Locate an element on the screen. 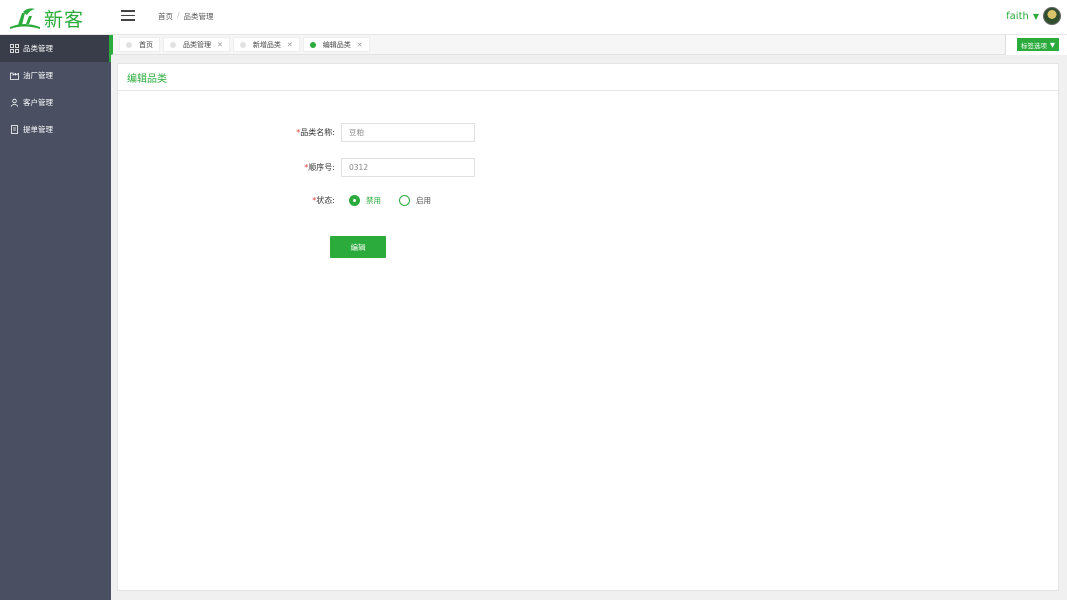 The width and height of the screenshot is (1067, 600). menu-toggle-icon is located at coordinates (128, 16).